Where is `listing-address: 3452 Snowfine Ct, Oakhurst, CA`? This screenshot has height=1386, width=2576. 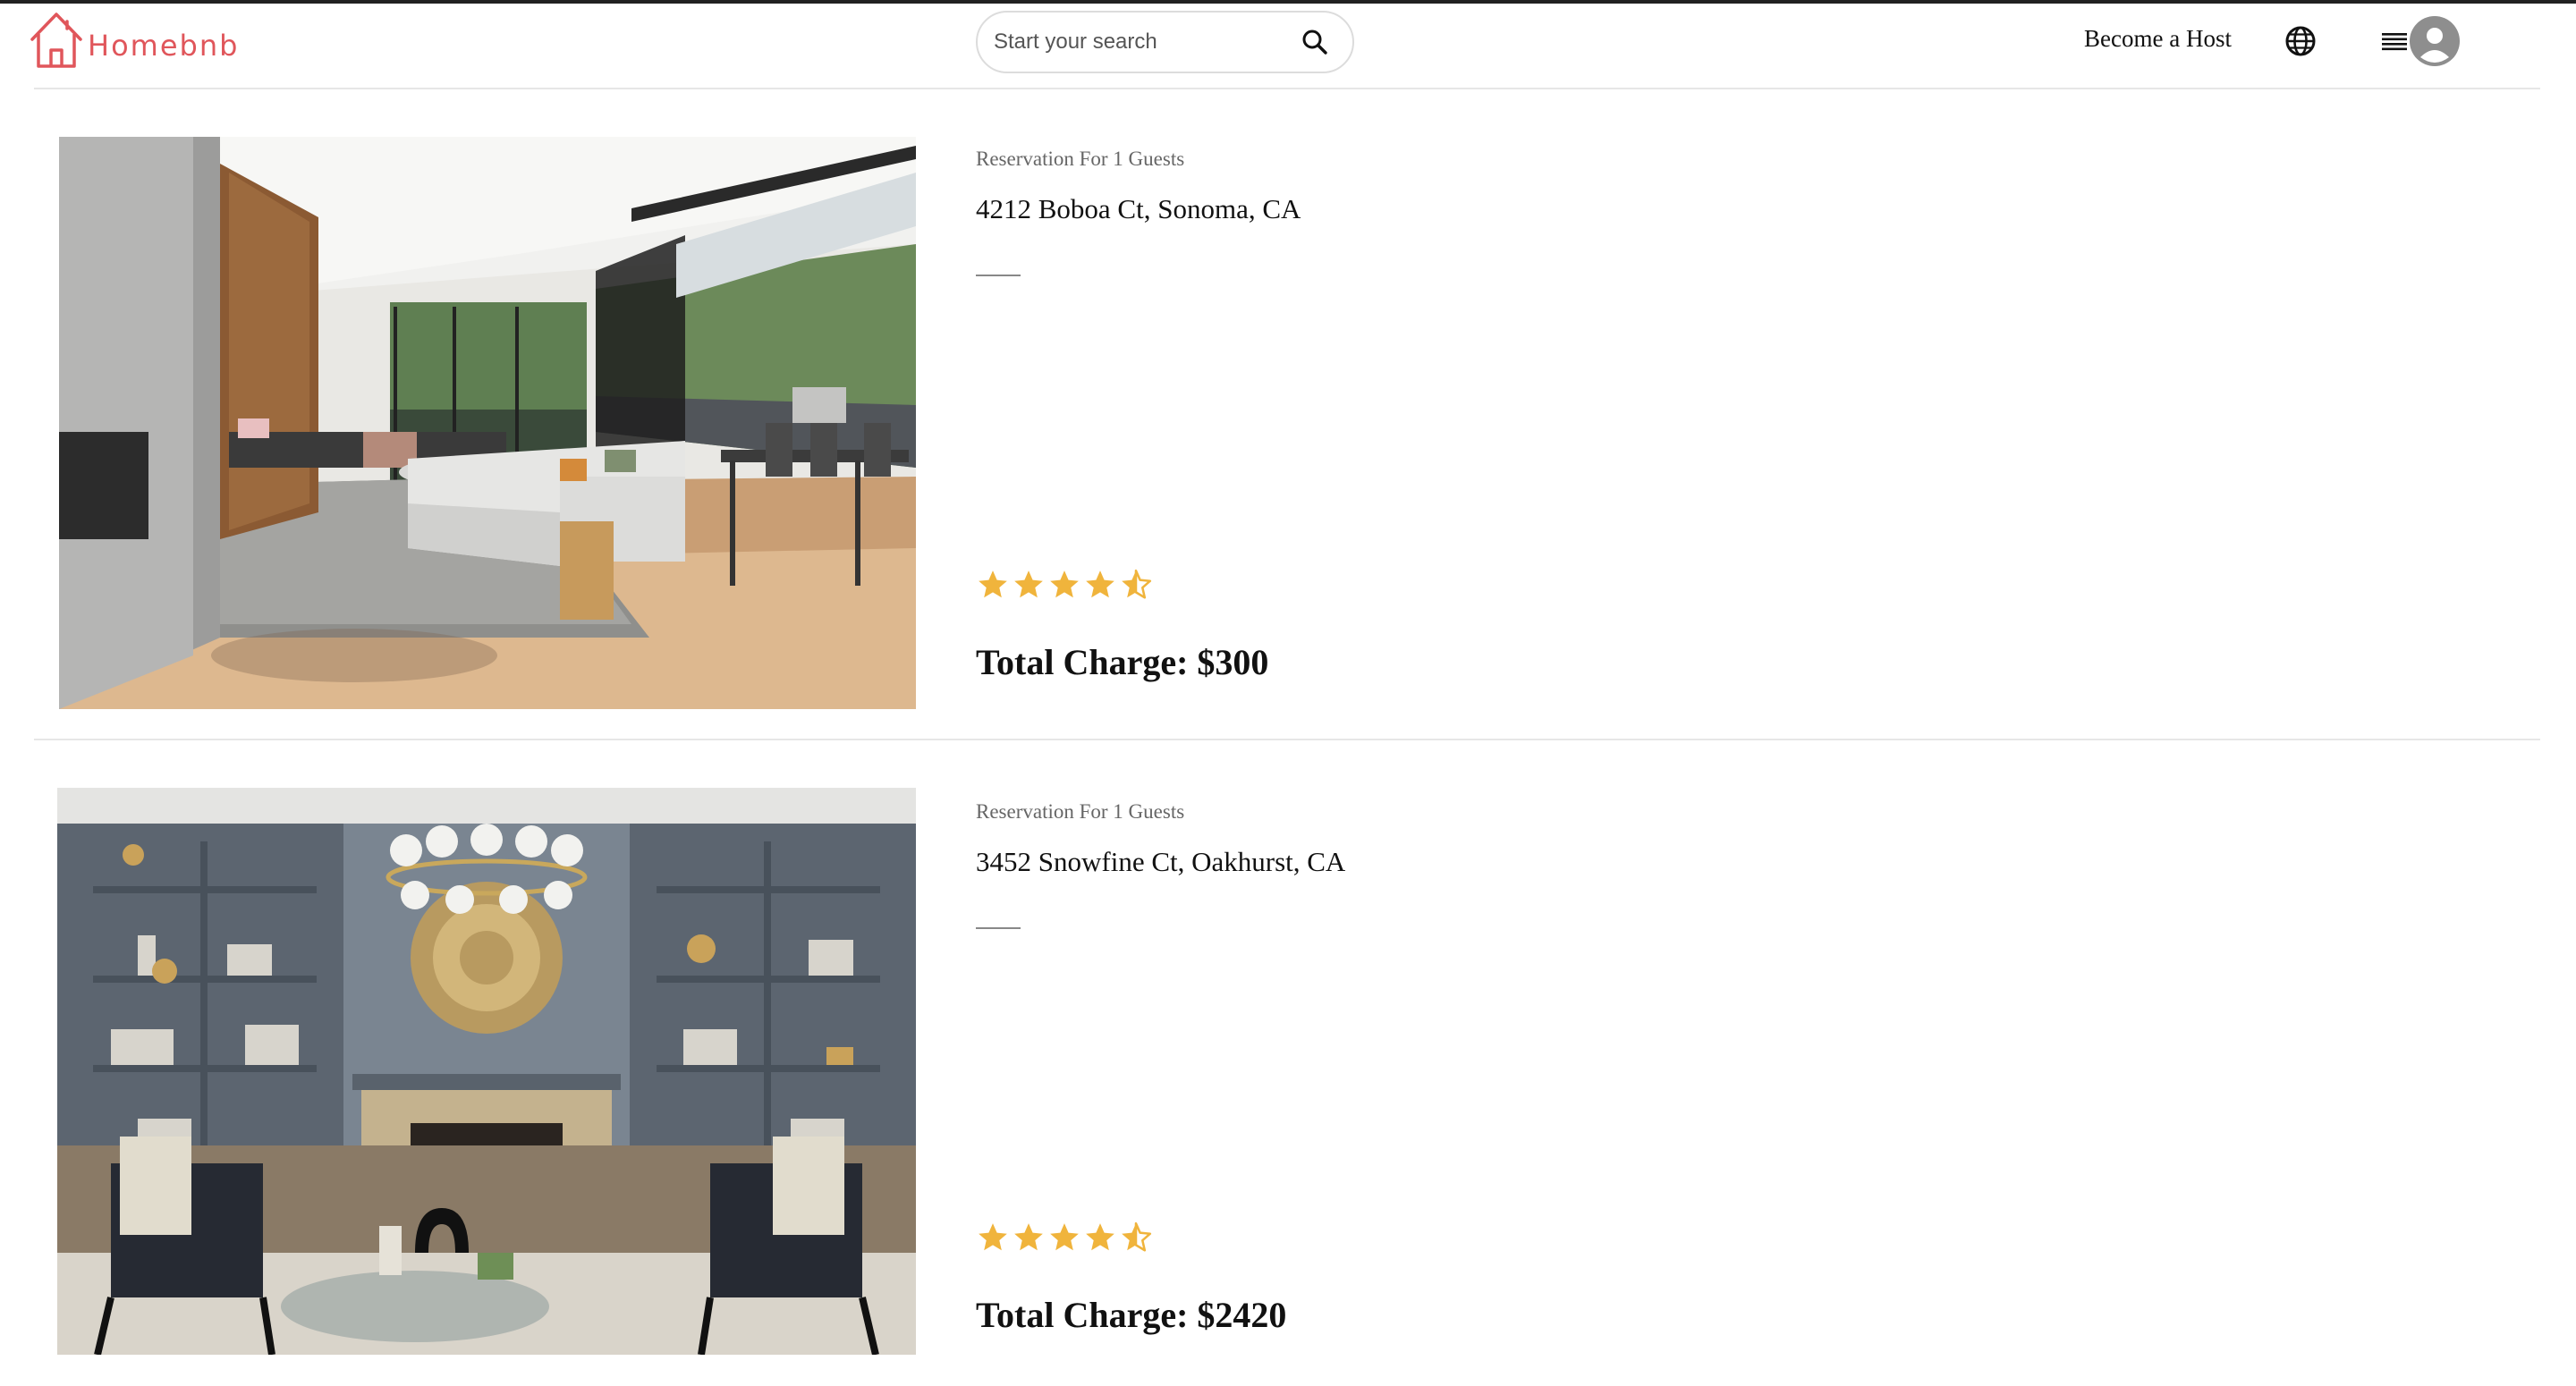
listing-address: 3452 Snowfine Ct, Oakhurst, CA is located at coordinates (1160, 862).